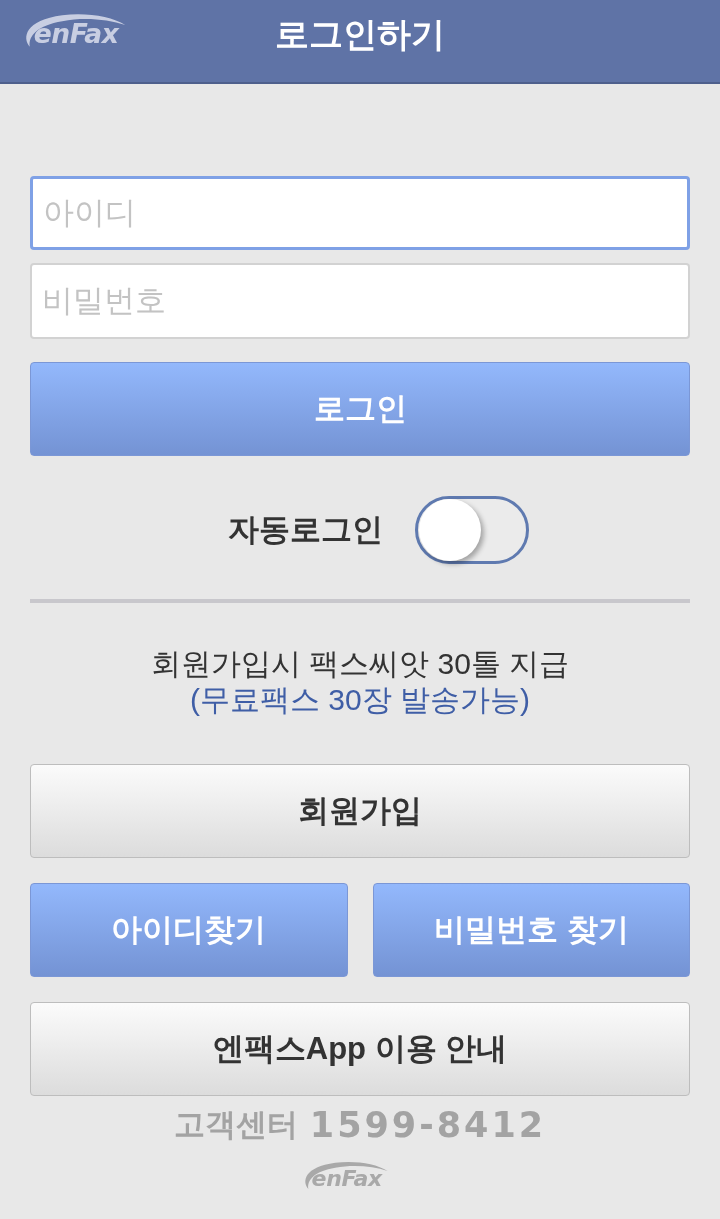 This screenshot has width=720, height=1219. What do you see at coordinates (360, 664) in the screenshot?
I see `promo-text: 회원가입시 팩스씨앗 30톨 지급` at bounding box center [360, 664].